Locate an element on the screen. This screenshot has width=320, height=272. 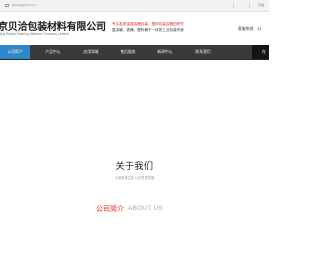
top-info-bar: qbncgg@163.com 扫描 is located at coordinates (134, 6).